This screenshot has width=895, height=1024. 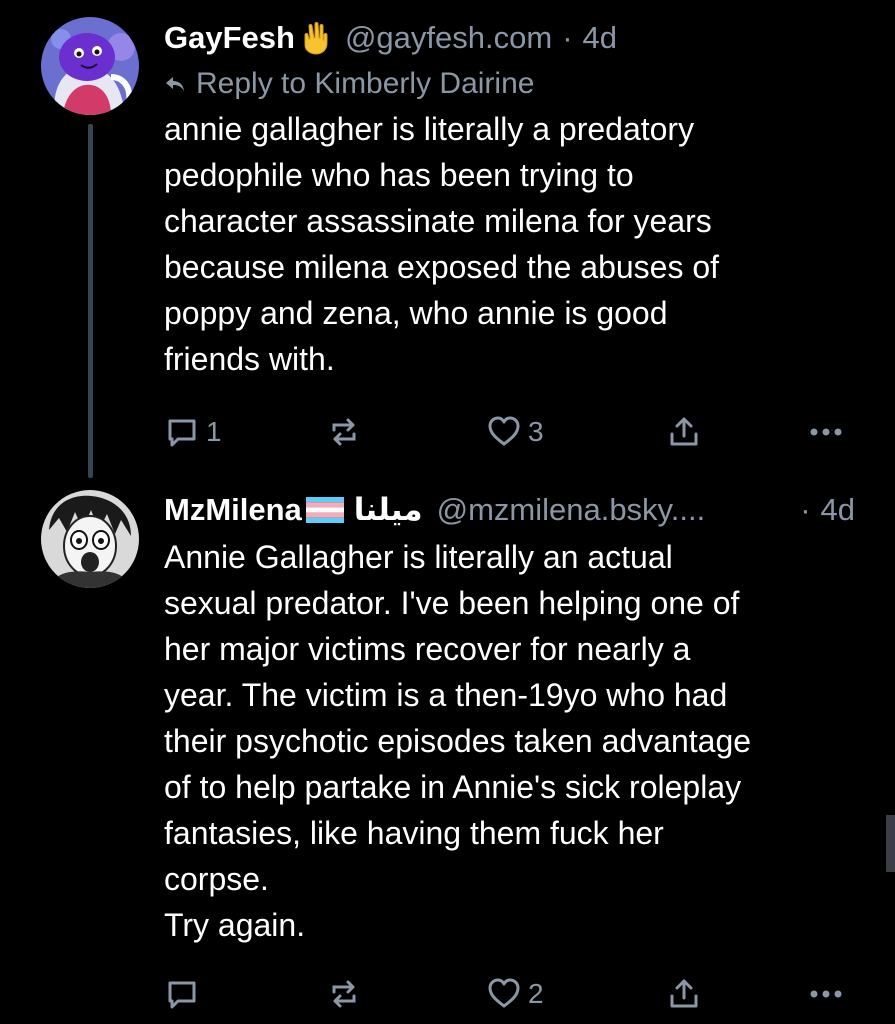 What do you see at coordinates (536, 431) in the screenshot?
I see `like-count: 3` at bounding box center [536, 431].